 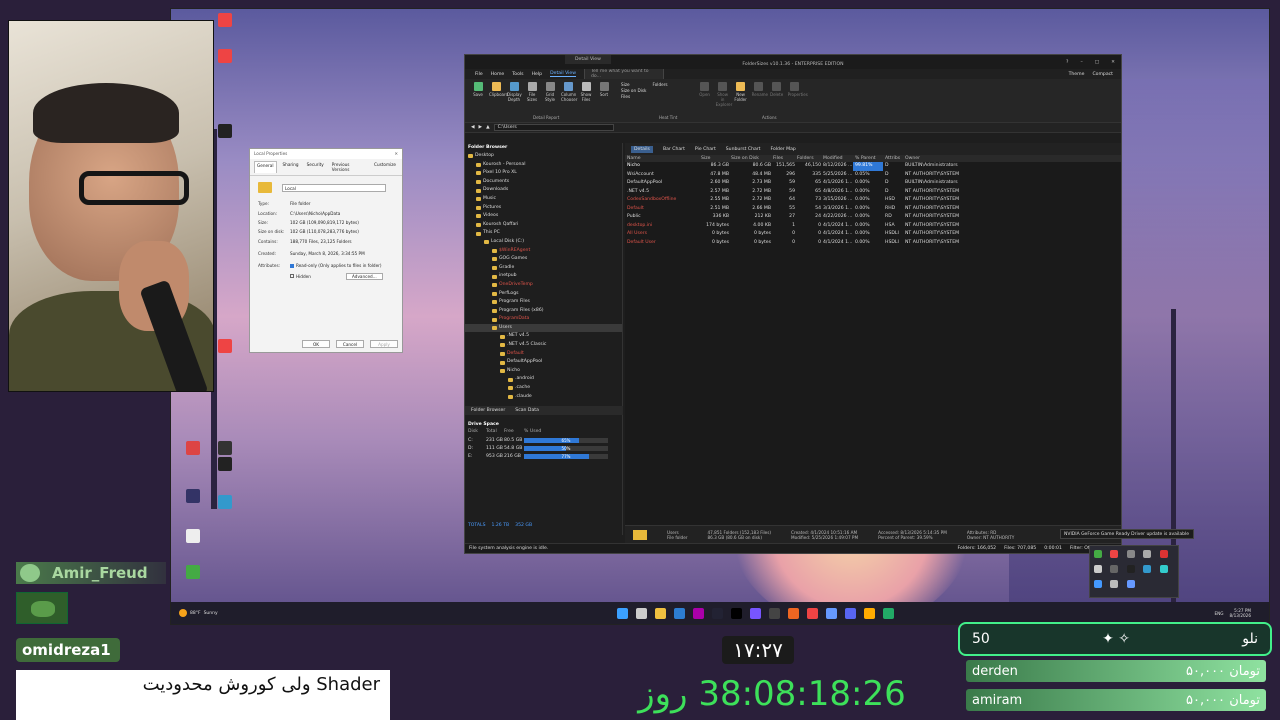 What do you see at coordinates (543, 371) in the screenshot?
I see `tree-item: Nicho` at bounding box center [543, 371].